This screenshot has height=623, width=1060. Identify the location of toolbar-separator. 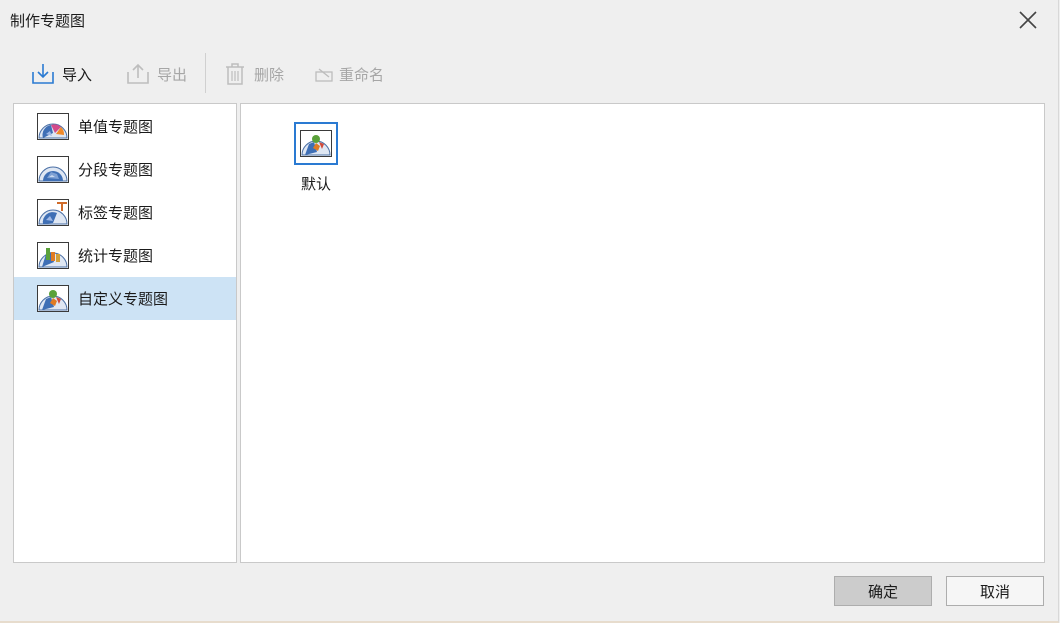
(205, 73).